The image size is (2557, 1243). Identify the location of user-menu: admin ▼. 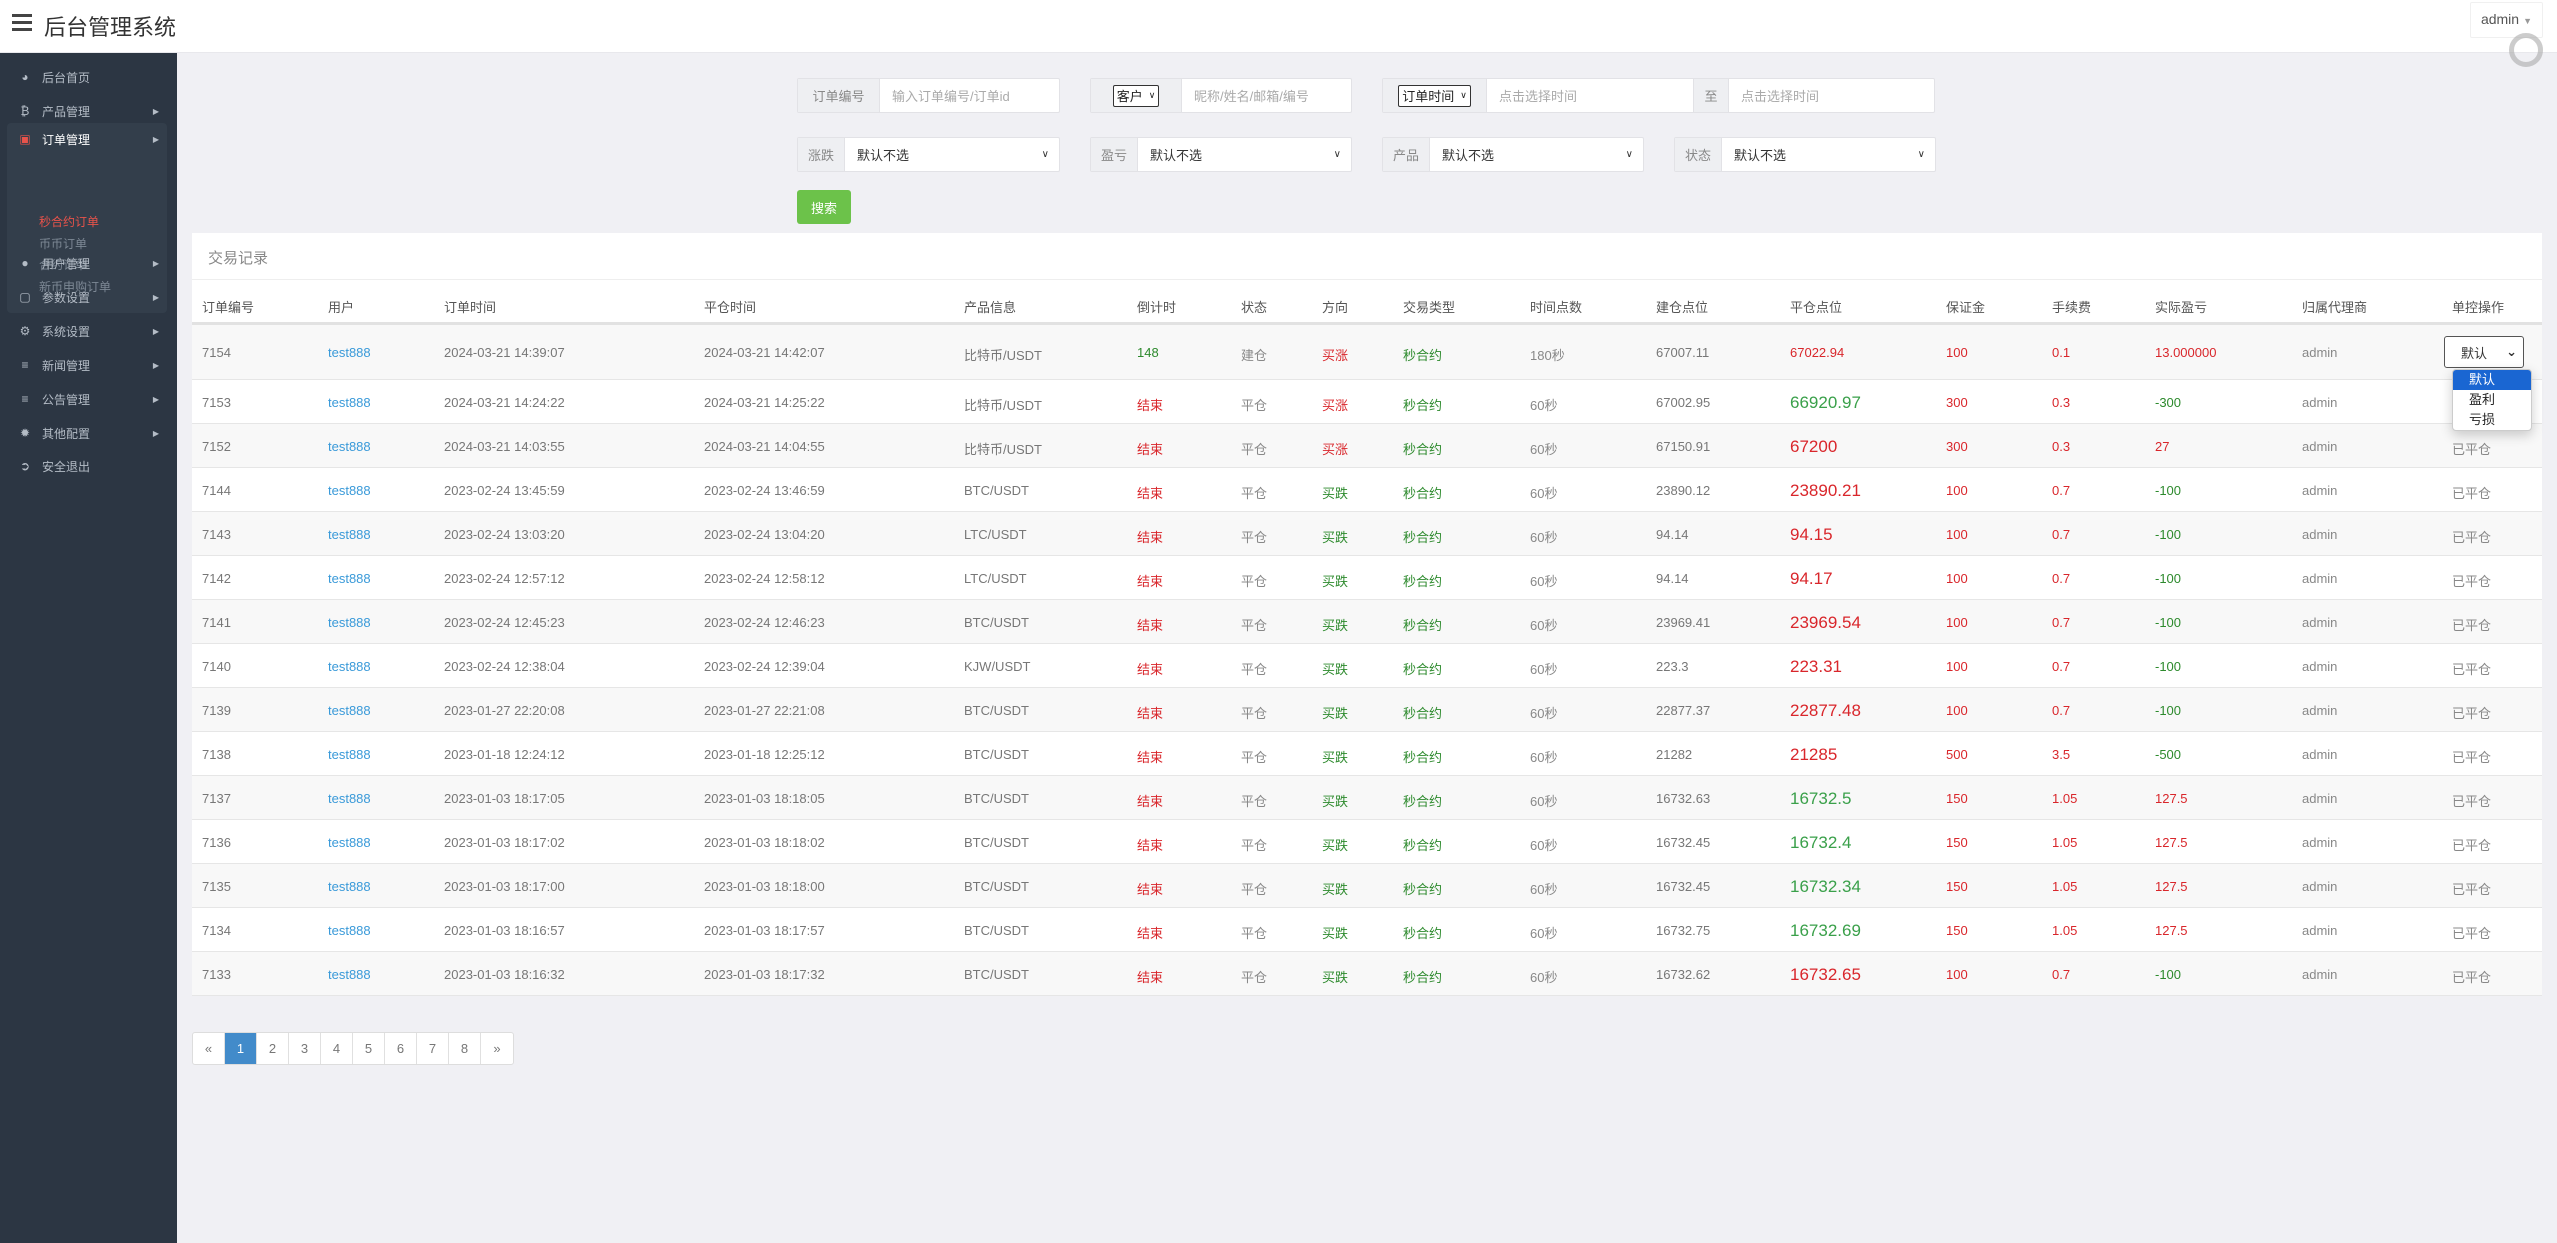
(2506, 20).